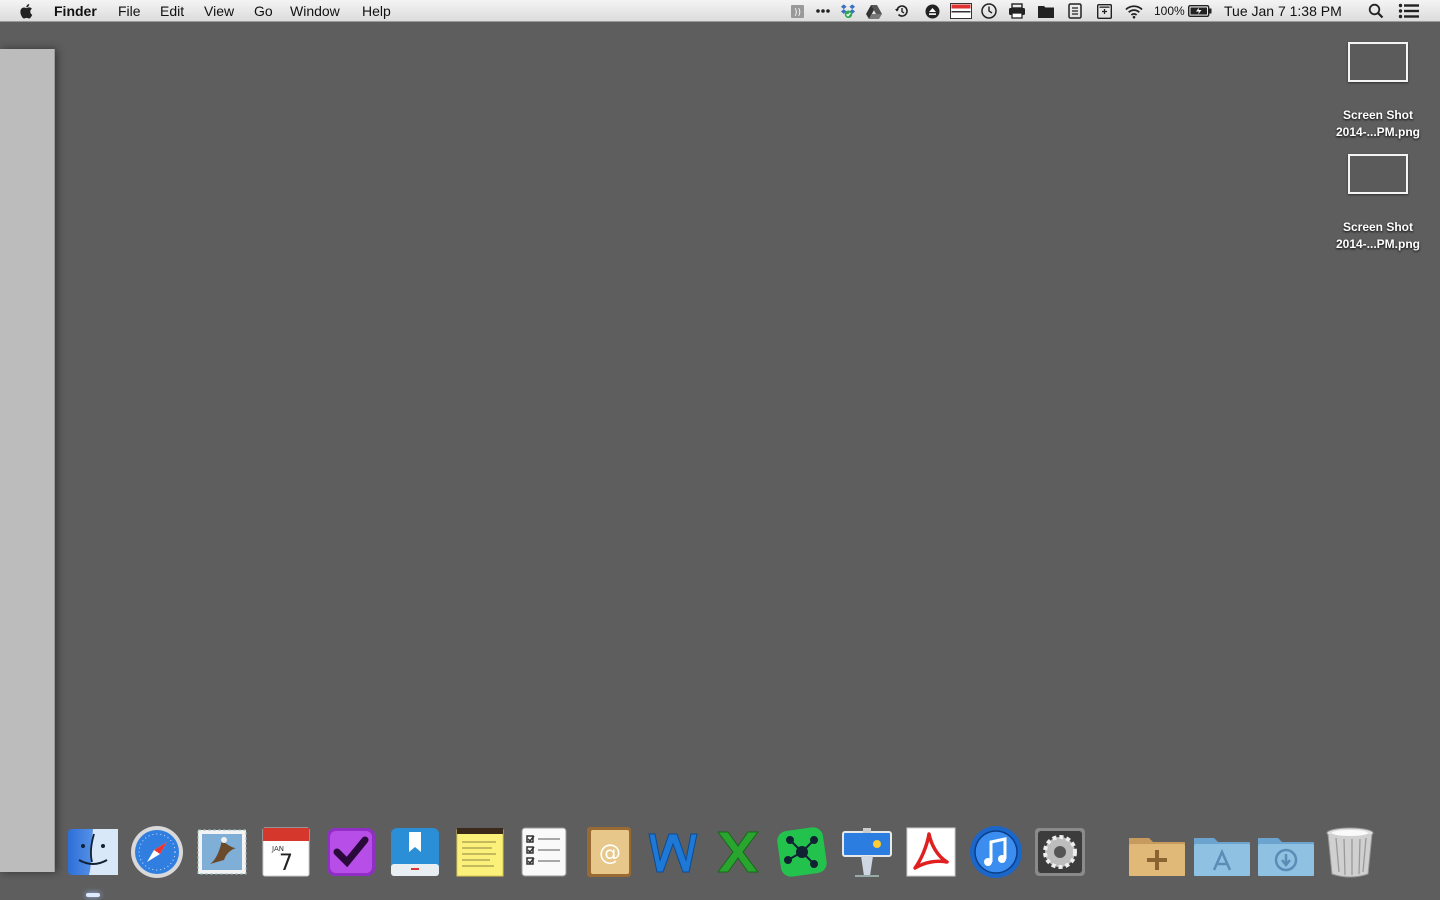 The height and width of the screenshot is (900, 1440). Describe the element at coordinates (1075, 11) in the screenshot. I see `clipboard-icon` at that location.